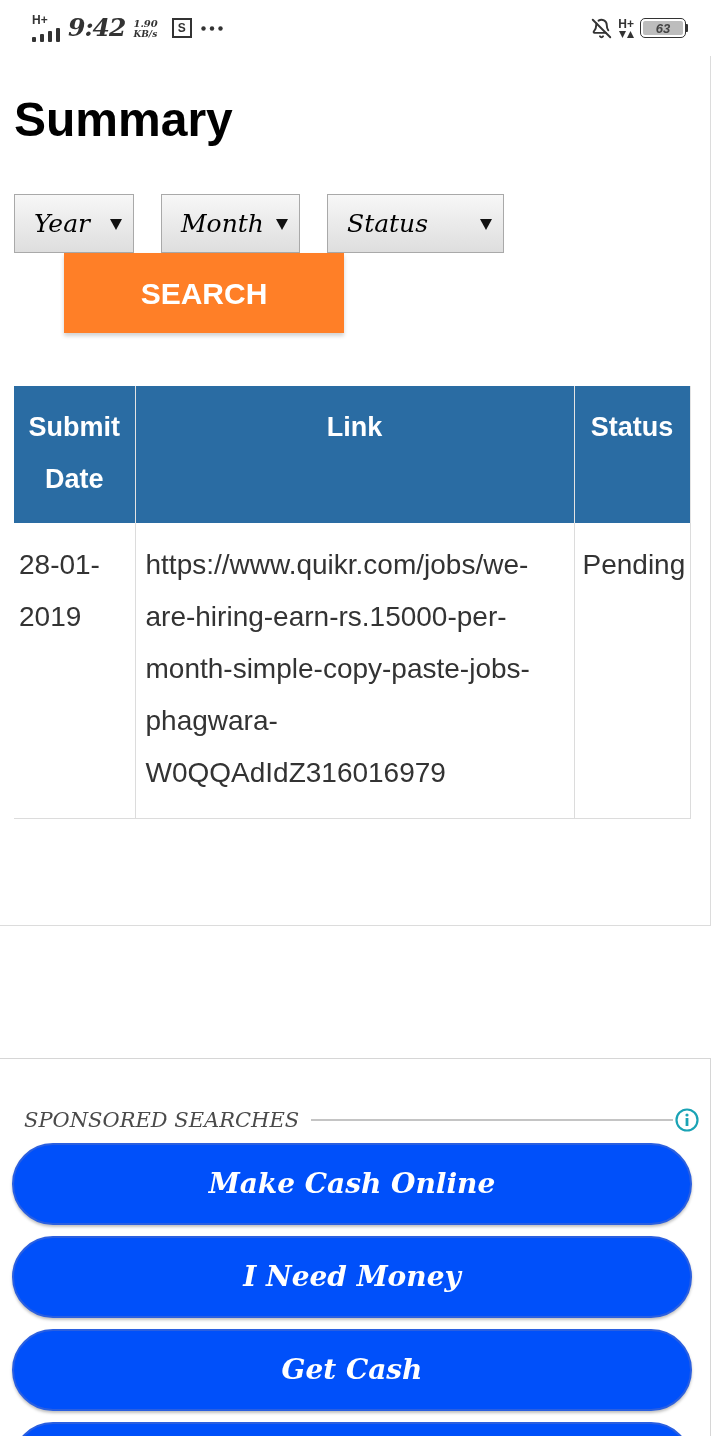  What do you see at coordinates (687, 1120) in the screenshot?
I see `info-icon` at bounding box center [687, 1120].